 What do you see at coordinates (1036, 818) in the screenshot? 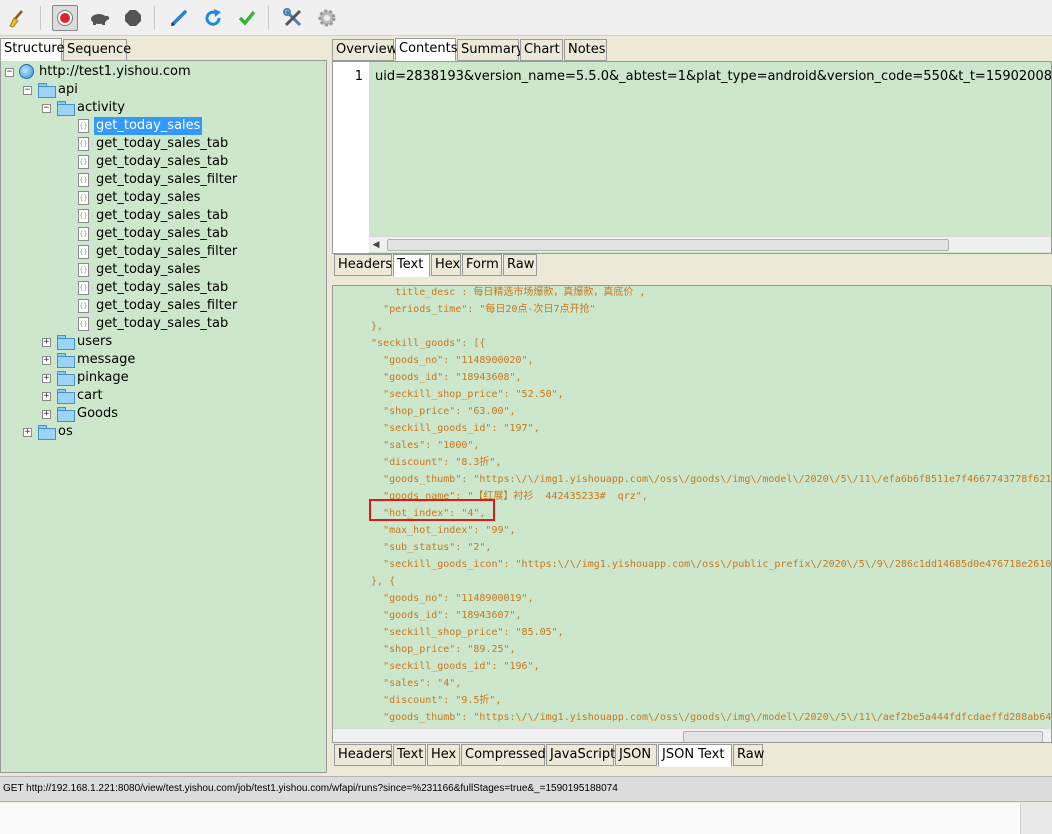
I see `bottom-scrollbar` at bounding box center [1036, 818].